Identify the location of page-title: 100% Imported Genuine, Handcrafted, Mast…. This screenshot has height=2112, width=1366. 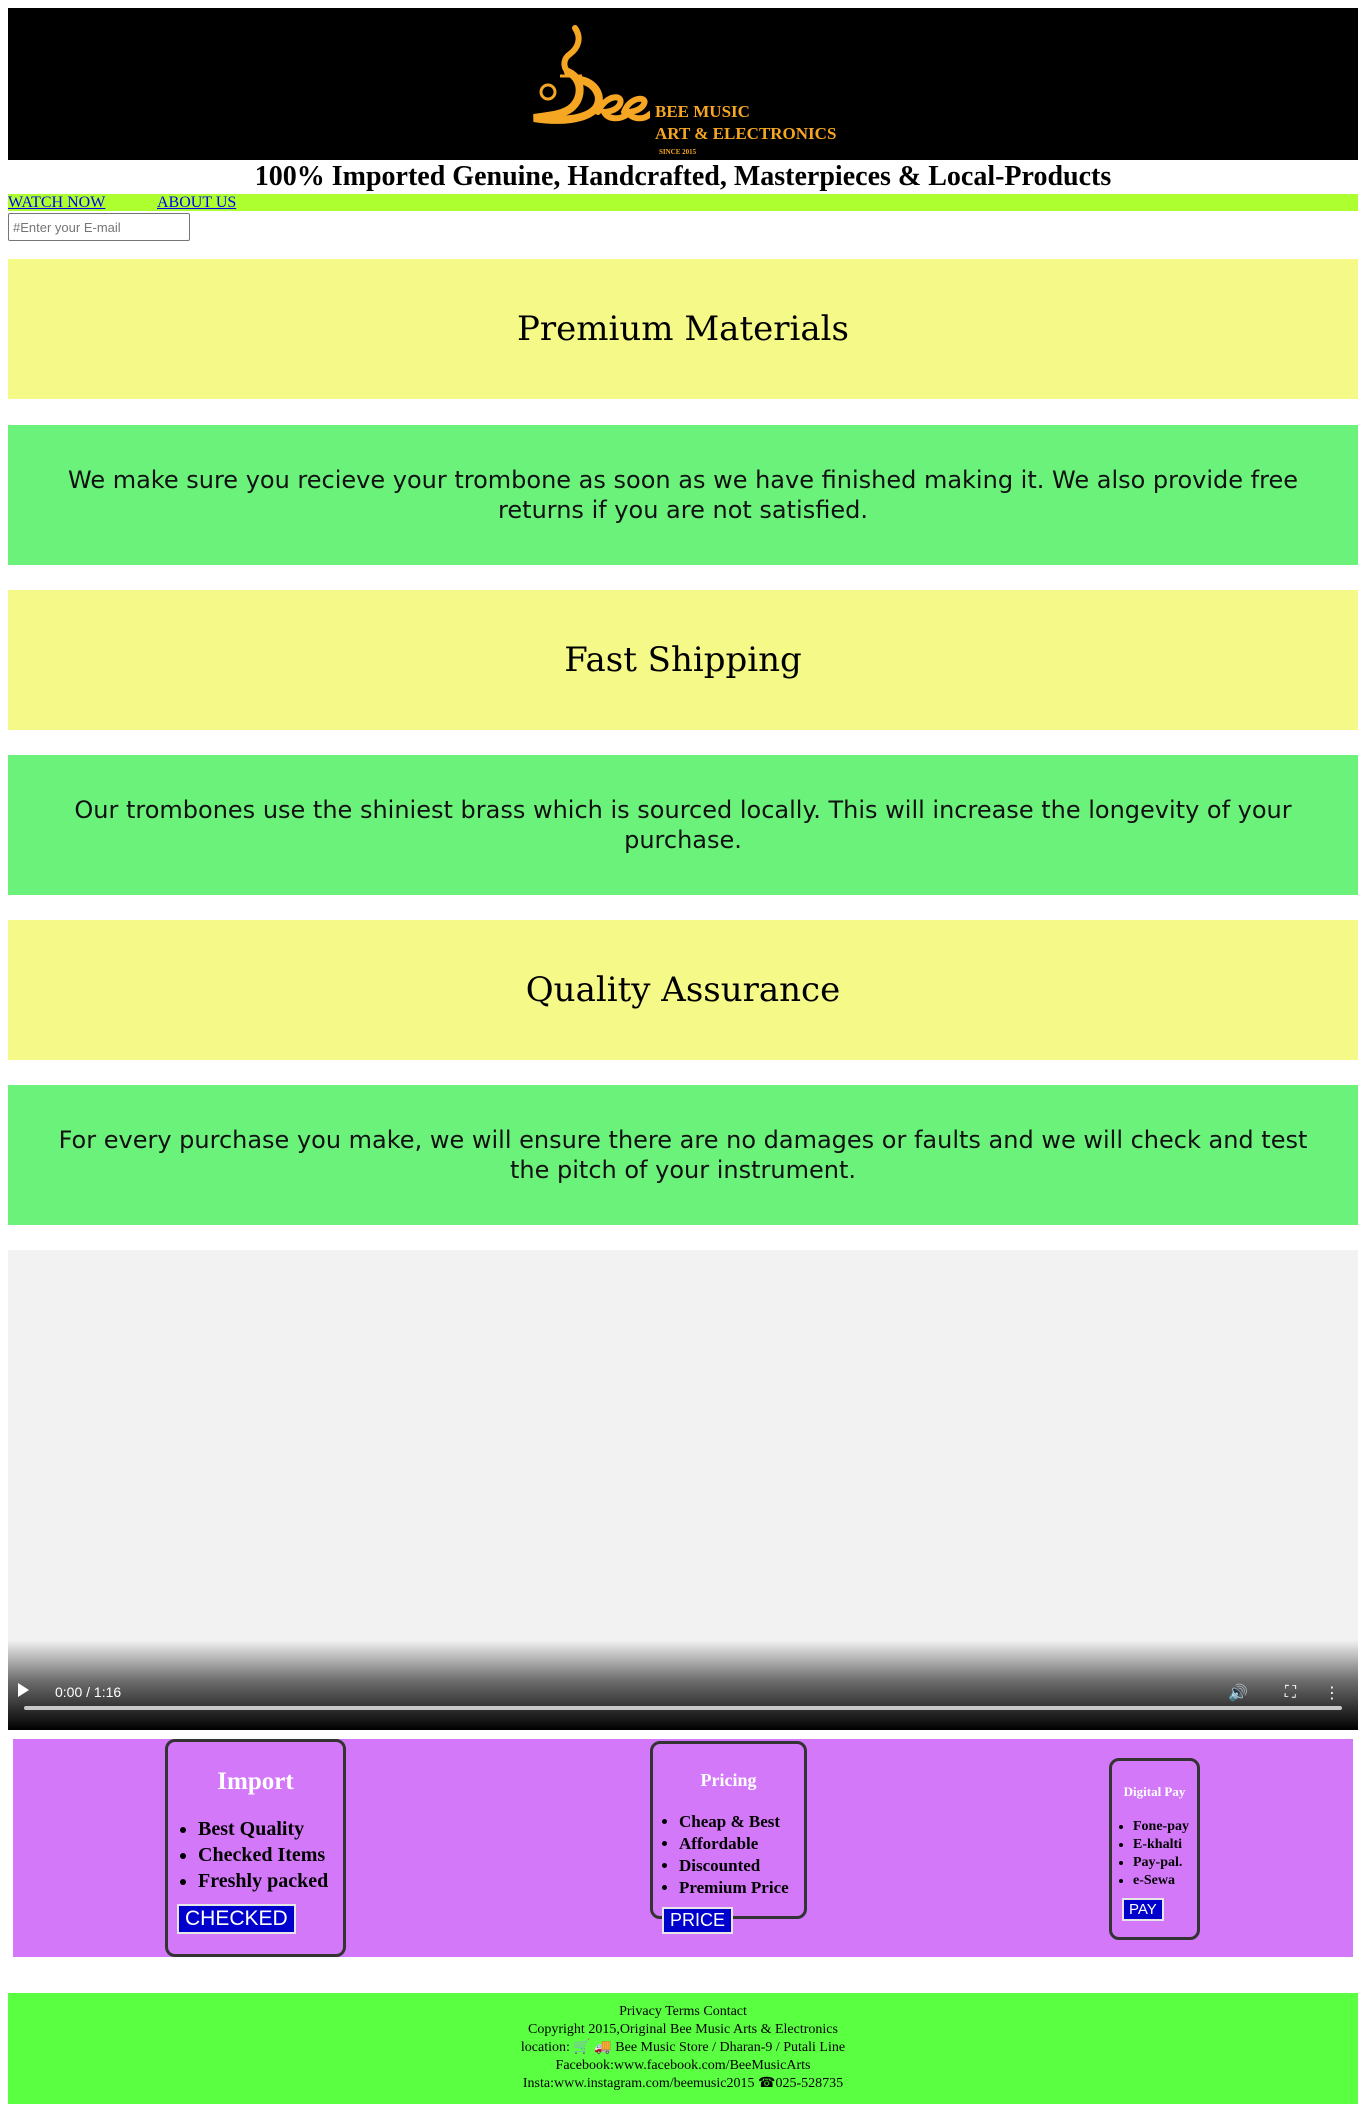
(683, 176).